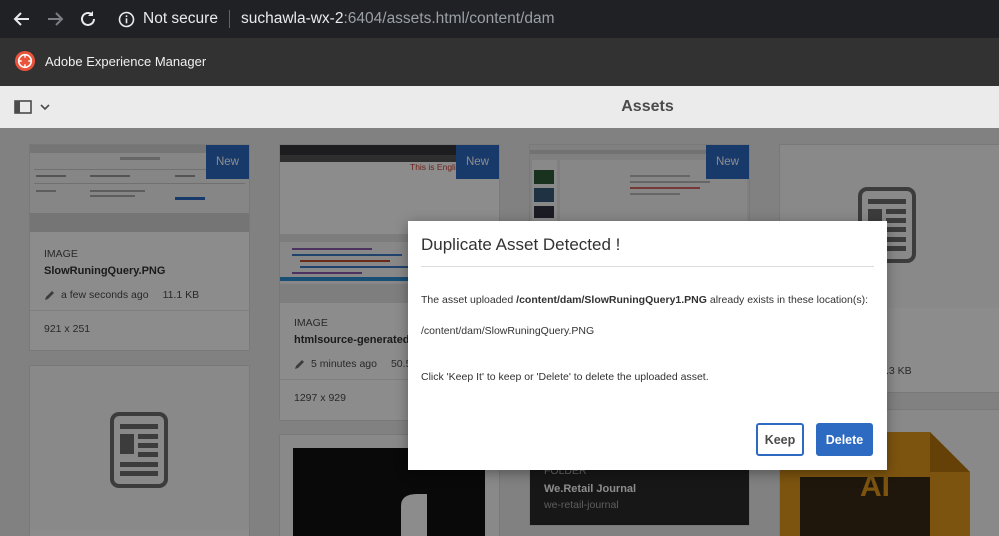  Describe the element at coordinates (292, 18) in the screenshot. I see `url-host: suchawla-wx-2` at that location.